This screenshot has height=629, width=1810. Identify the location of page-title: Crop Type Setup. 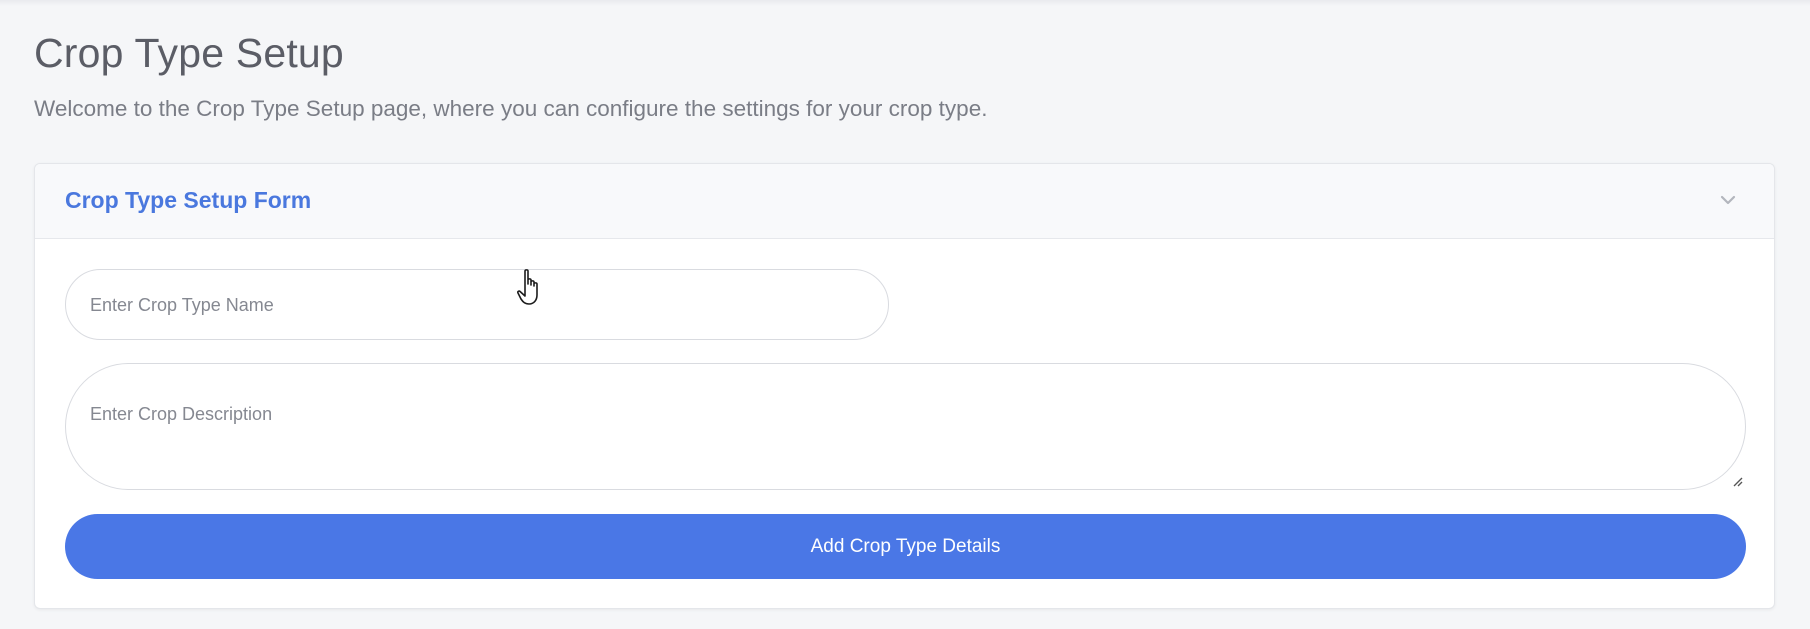
(189, 53).